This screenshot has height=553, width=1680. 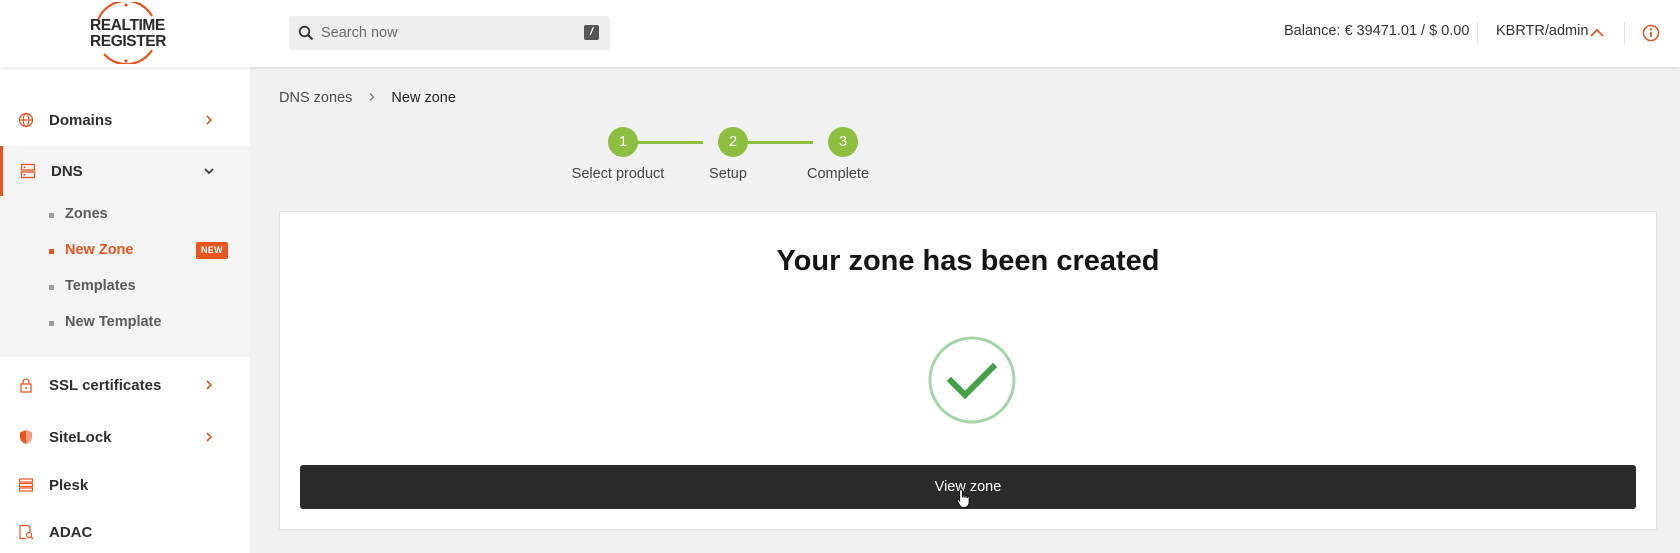 I want to click on breadcrumb-dns-zones: DNS zones, so click(x=315, y=98).